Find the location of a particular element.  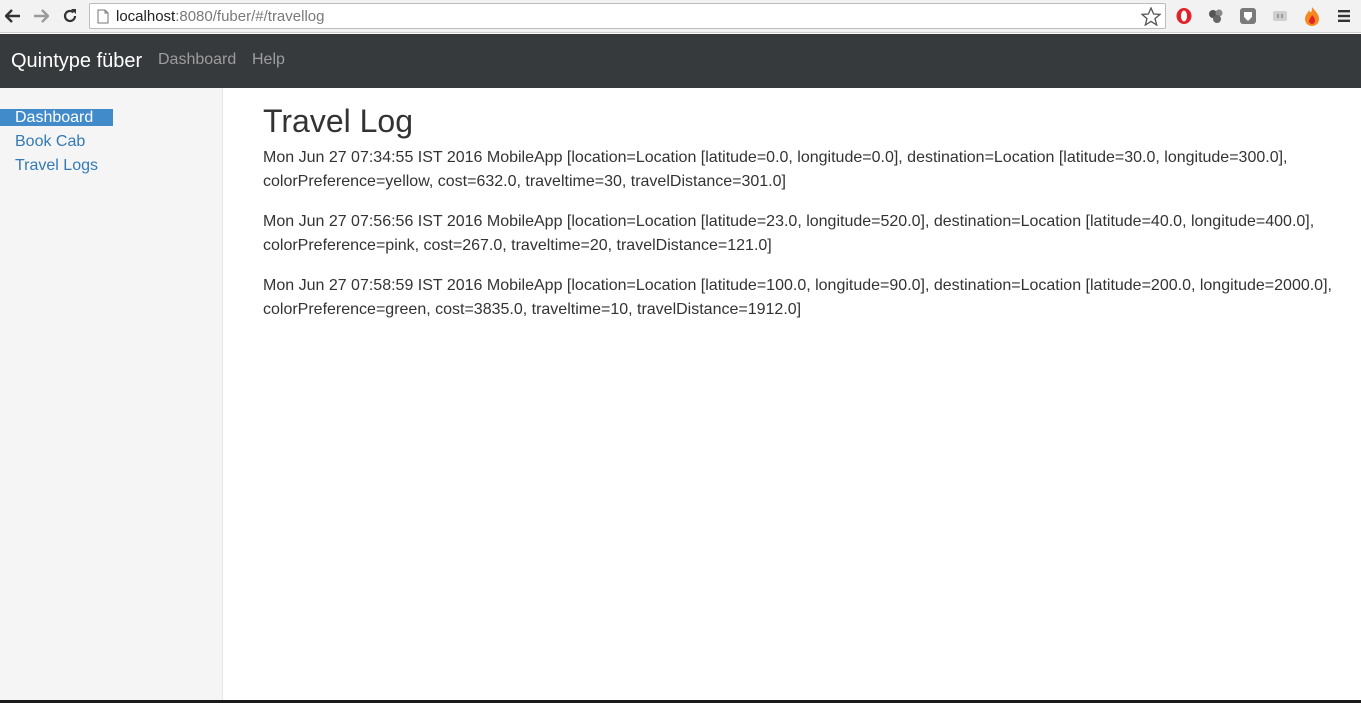

back-arrow-icon is located at coordinates (13, 16).